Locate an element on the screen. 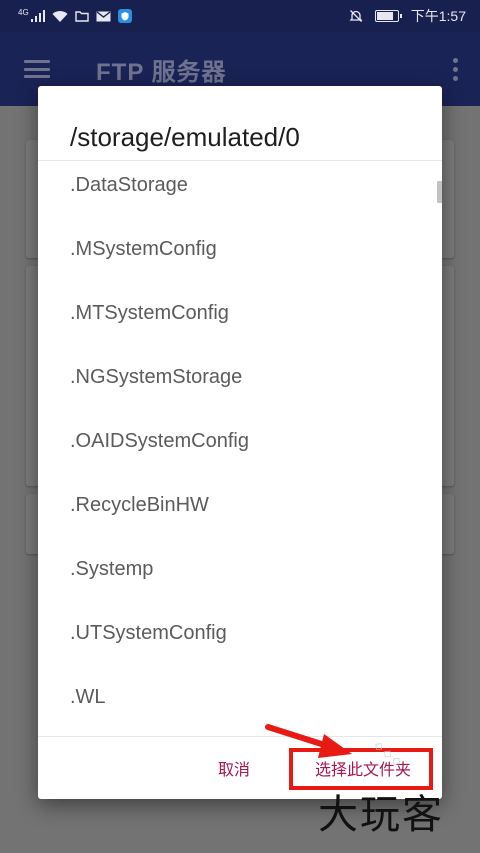 Image resolution: width=480 pixels, height=853 pixels. folder-item: .MSystemConfig is located at coordinates (143, 249).